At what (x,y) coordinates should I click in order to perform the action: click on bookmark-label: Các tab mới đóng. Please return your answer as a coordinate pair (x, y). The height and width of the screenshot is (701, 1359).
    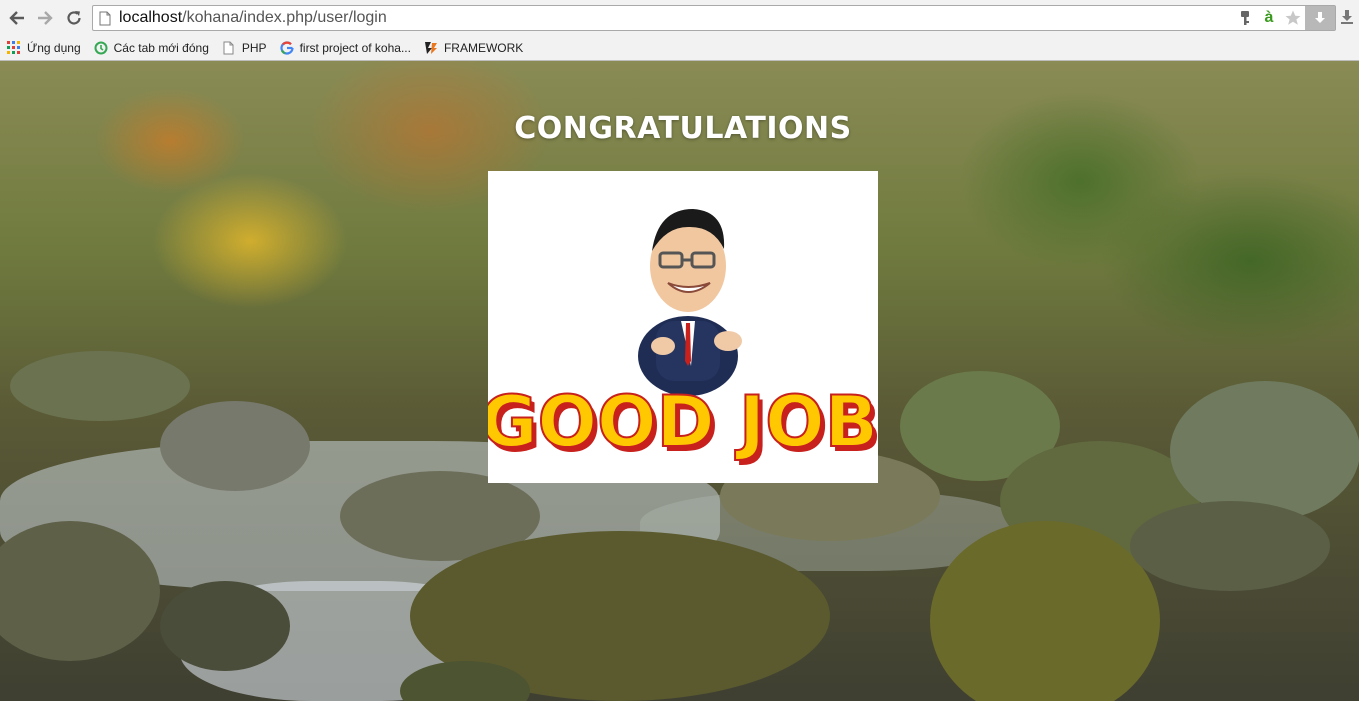
    Looking at the image, I should click on (161, 48).